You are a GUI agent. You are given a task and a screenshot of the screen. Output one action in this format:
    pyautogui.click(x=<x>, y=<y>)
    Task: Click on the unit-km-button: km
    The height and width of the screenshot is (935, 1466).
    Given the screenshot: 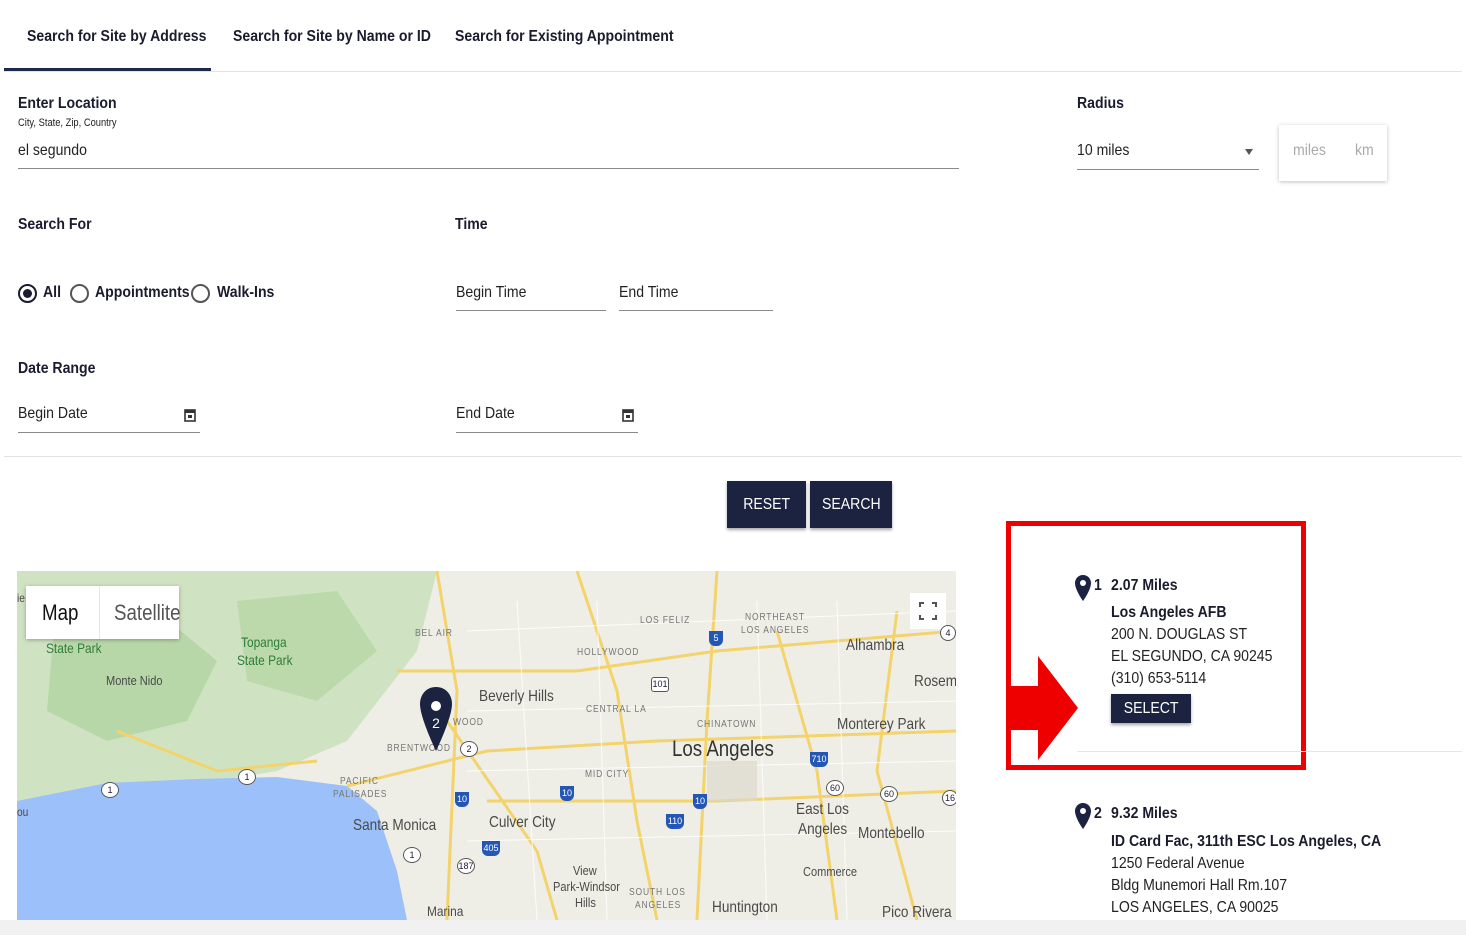 What is the action you would take?
    pyautogui.click(x=1364, y=151)
    